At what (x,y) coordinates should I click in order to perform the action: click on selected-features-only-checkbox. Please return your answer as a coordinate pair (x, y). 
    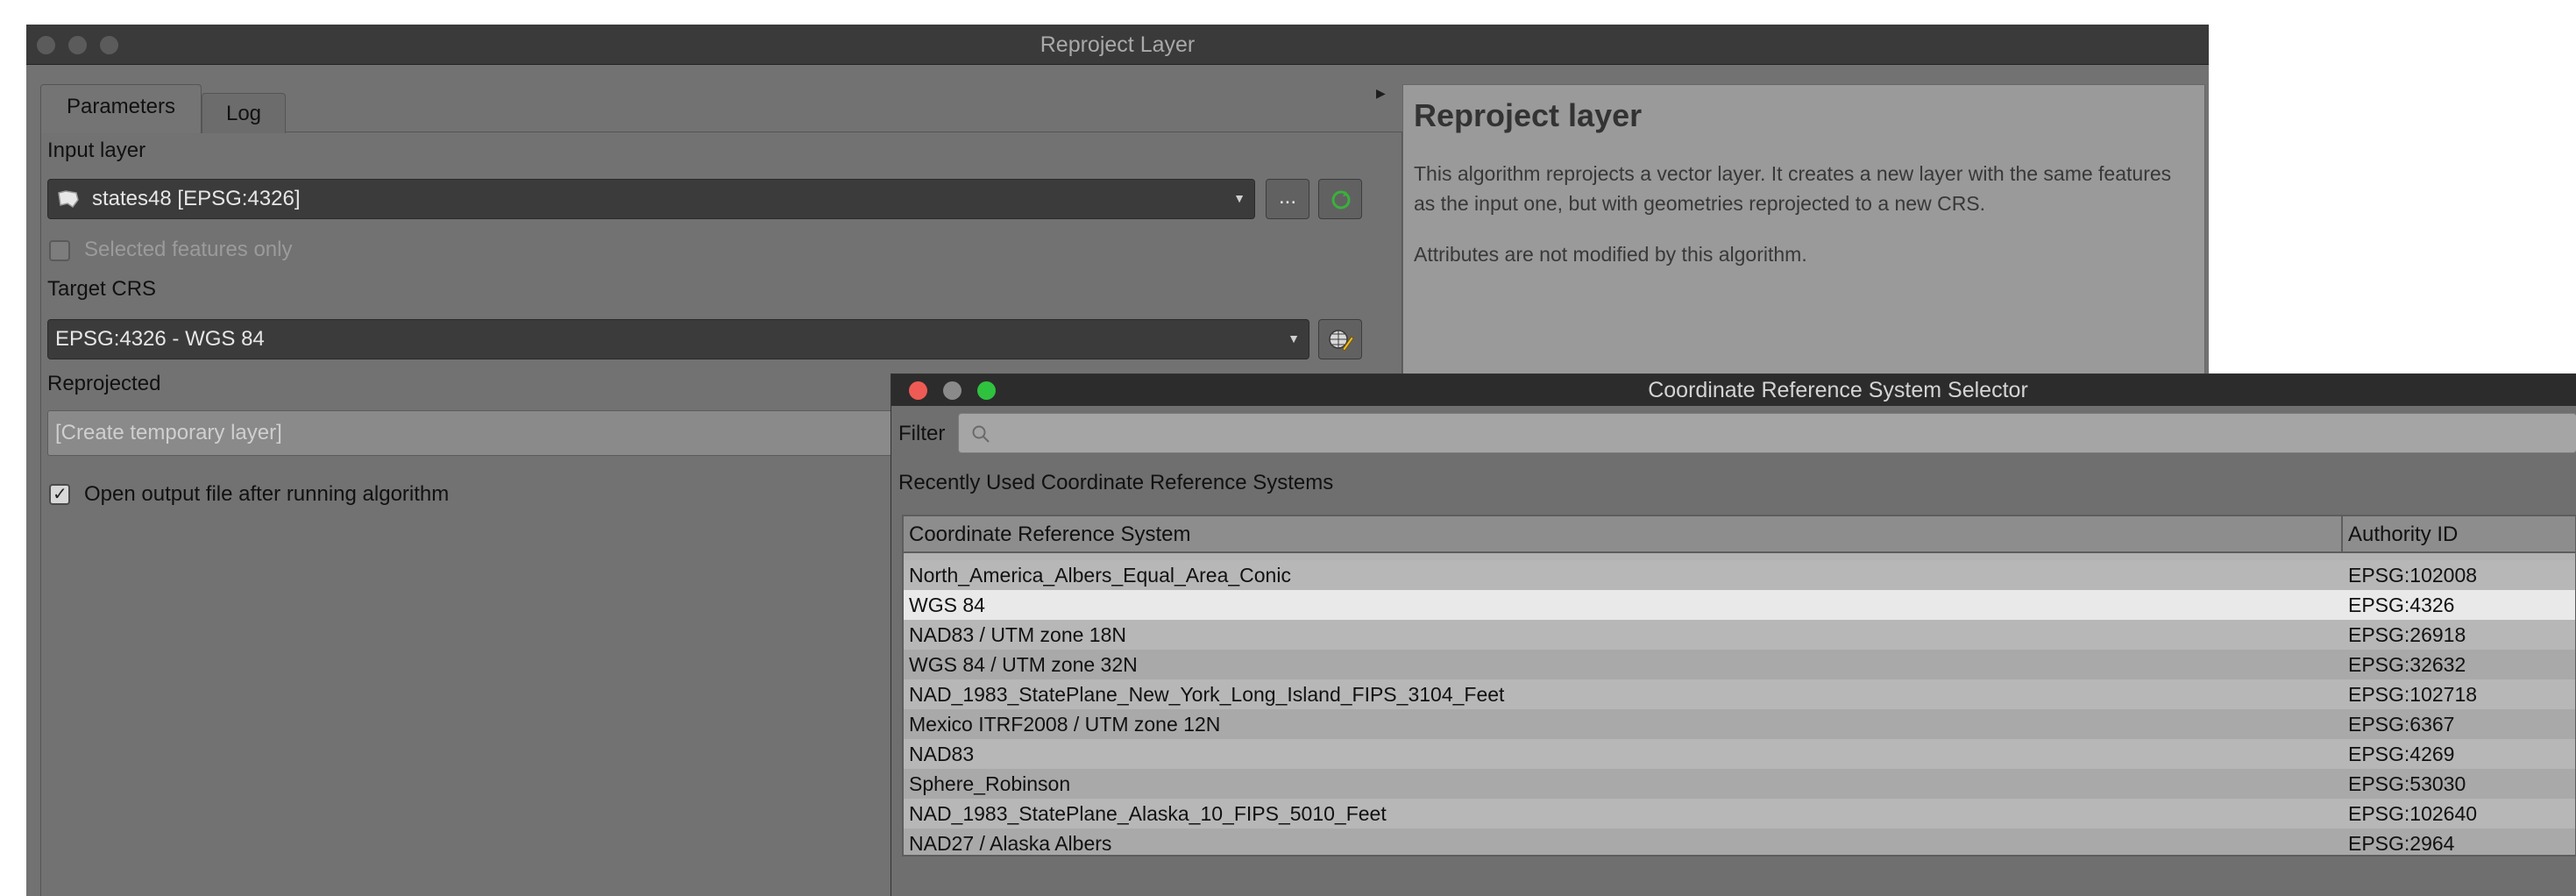
    Looking at the image, I should click on (59, 250).